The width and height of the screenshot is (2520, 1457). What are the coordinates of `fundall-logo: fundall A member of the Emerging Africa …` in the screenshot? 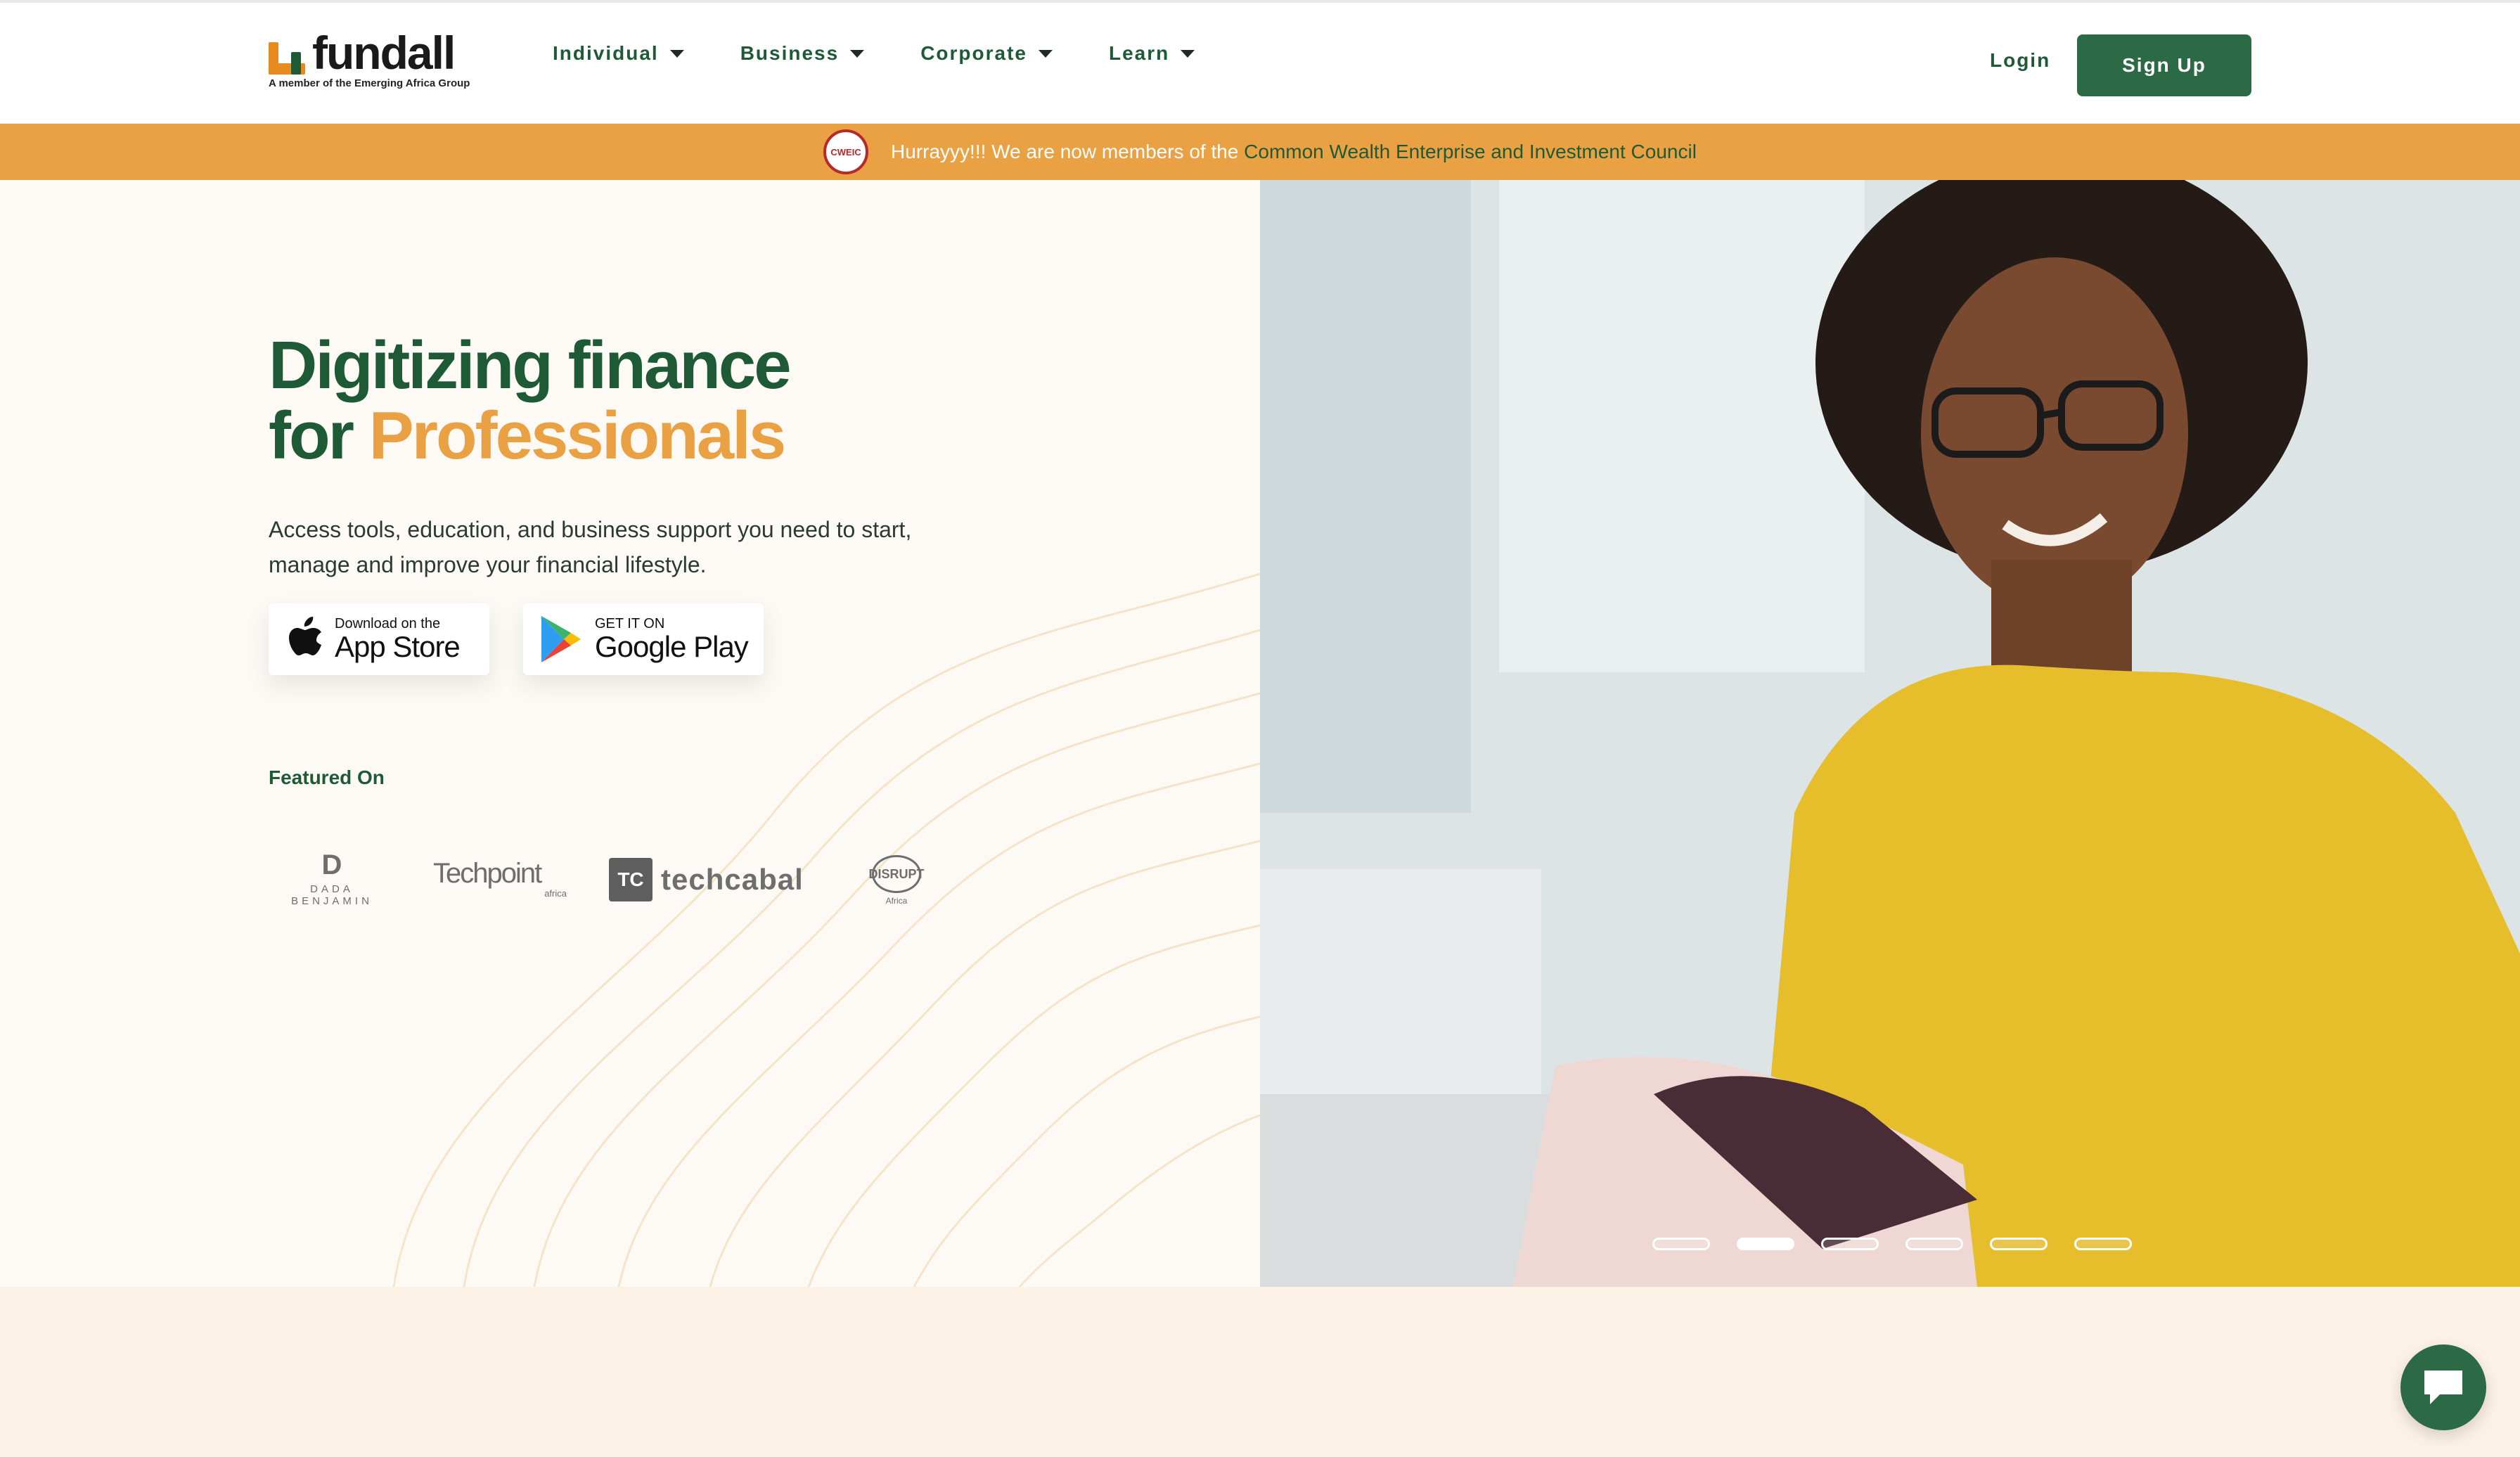 It's located at (374, 63).